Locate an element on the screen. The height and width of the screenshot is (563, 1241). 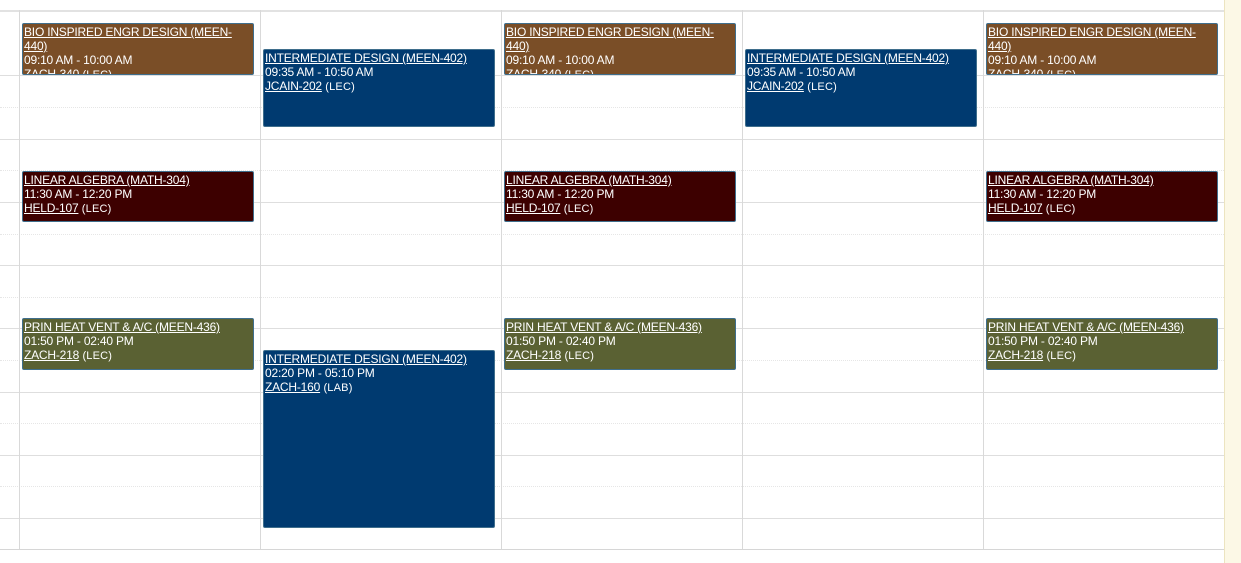
scrollbar-track is located at coordinates (1232, 281).